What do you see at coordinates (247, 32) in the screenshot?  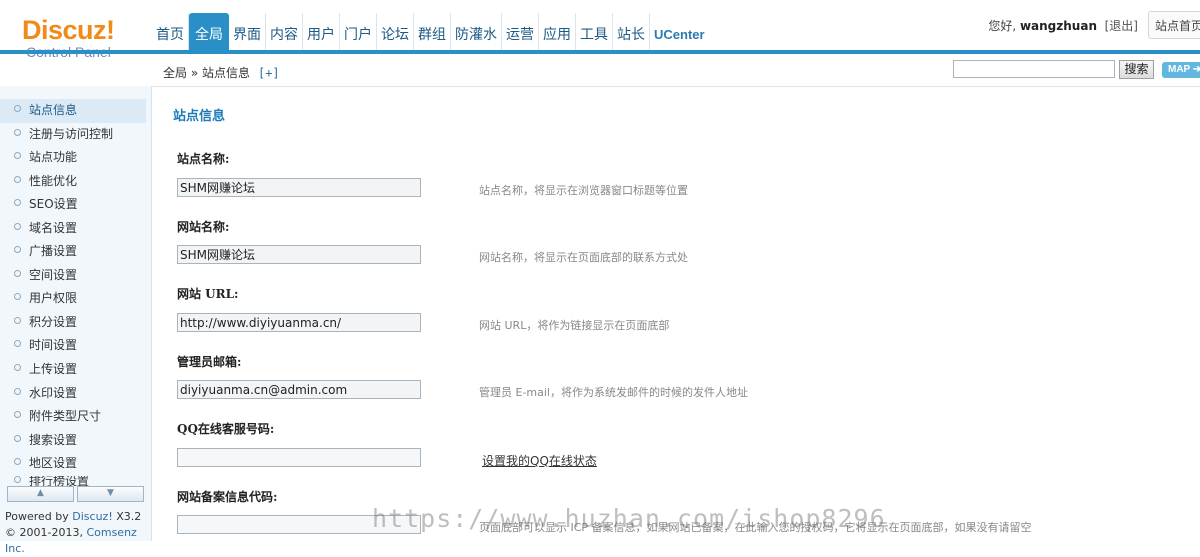 I see `nav-style: 界面` at bounding box center [247, 32].